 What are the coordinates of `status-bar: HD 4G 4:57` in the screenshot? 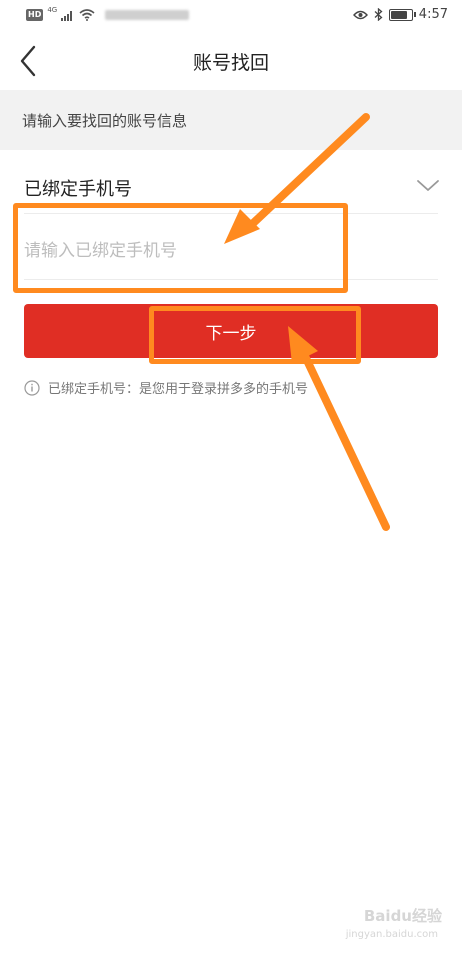 It's located at (231, 16).